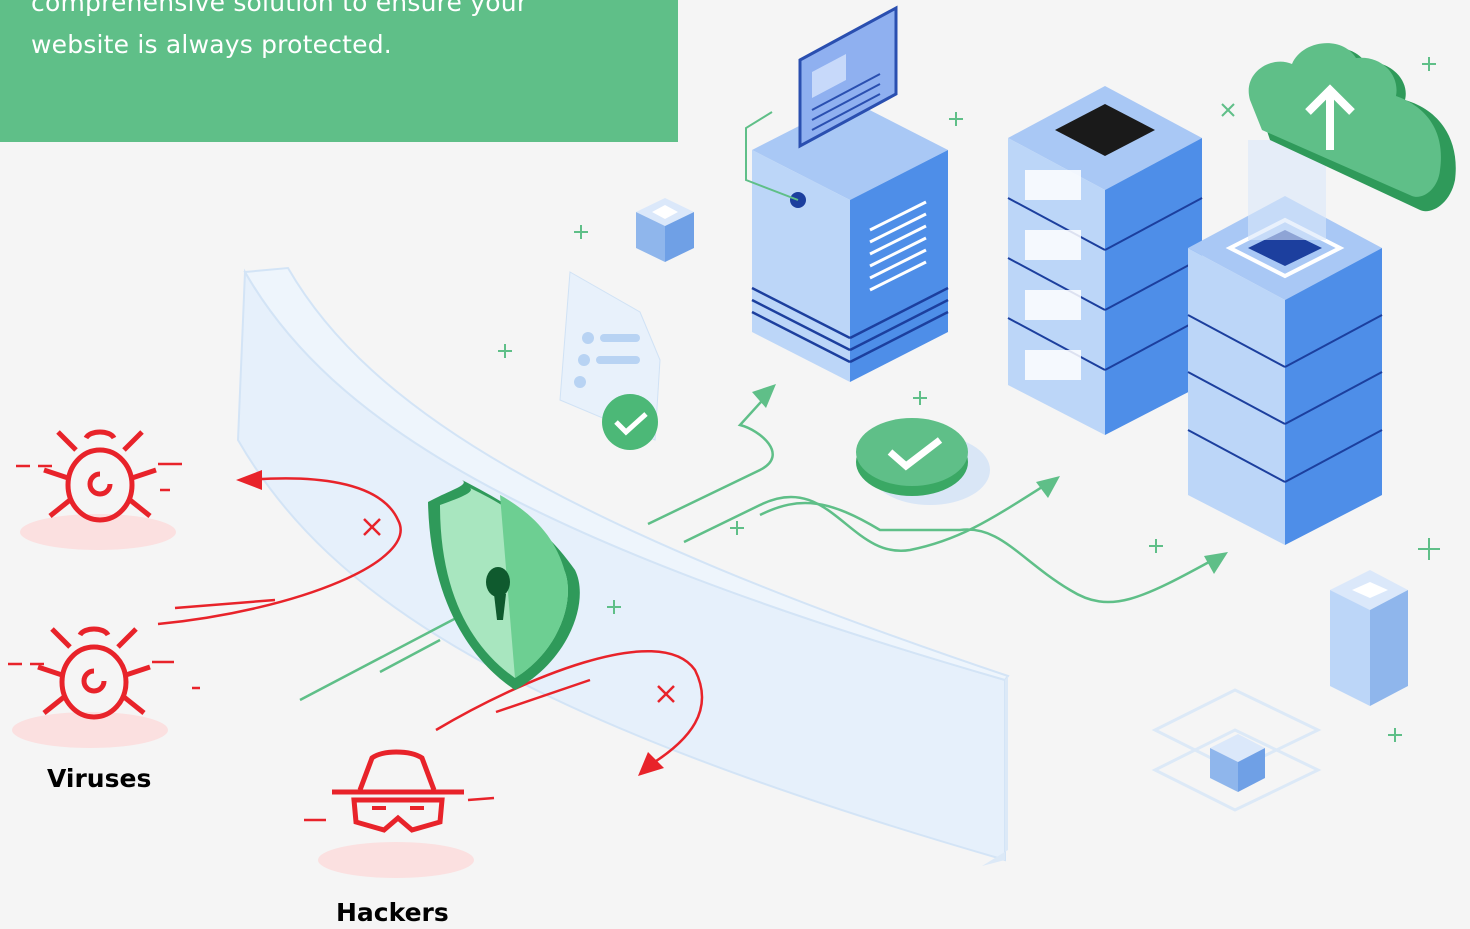 The width and height of the screenshot is (1470, 929). I want to click on checkmark-badge-icon, so click(923, 461).